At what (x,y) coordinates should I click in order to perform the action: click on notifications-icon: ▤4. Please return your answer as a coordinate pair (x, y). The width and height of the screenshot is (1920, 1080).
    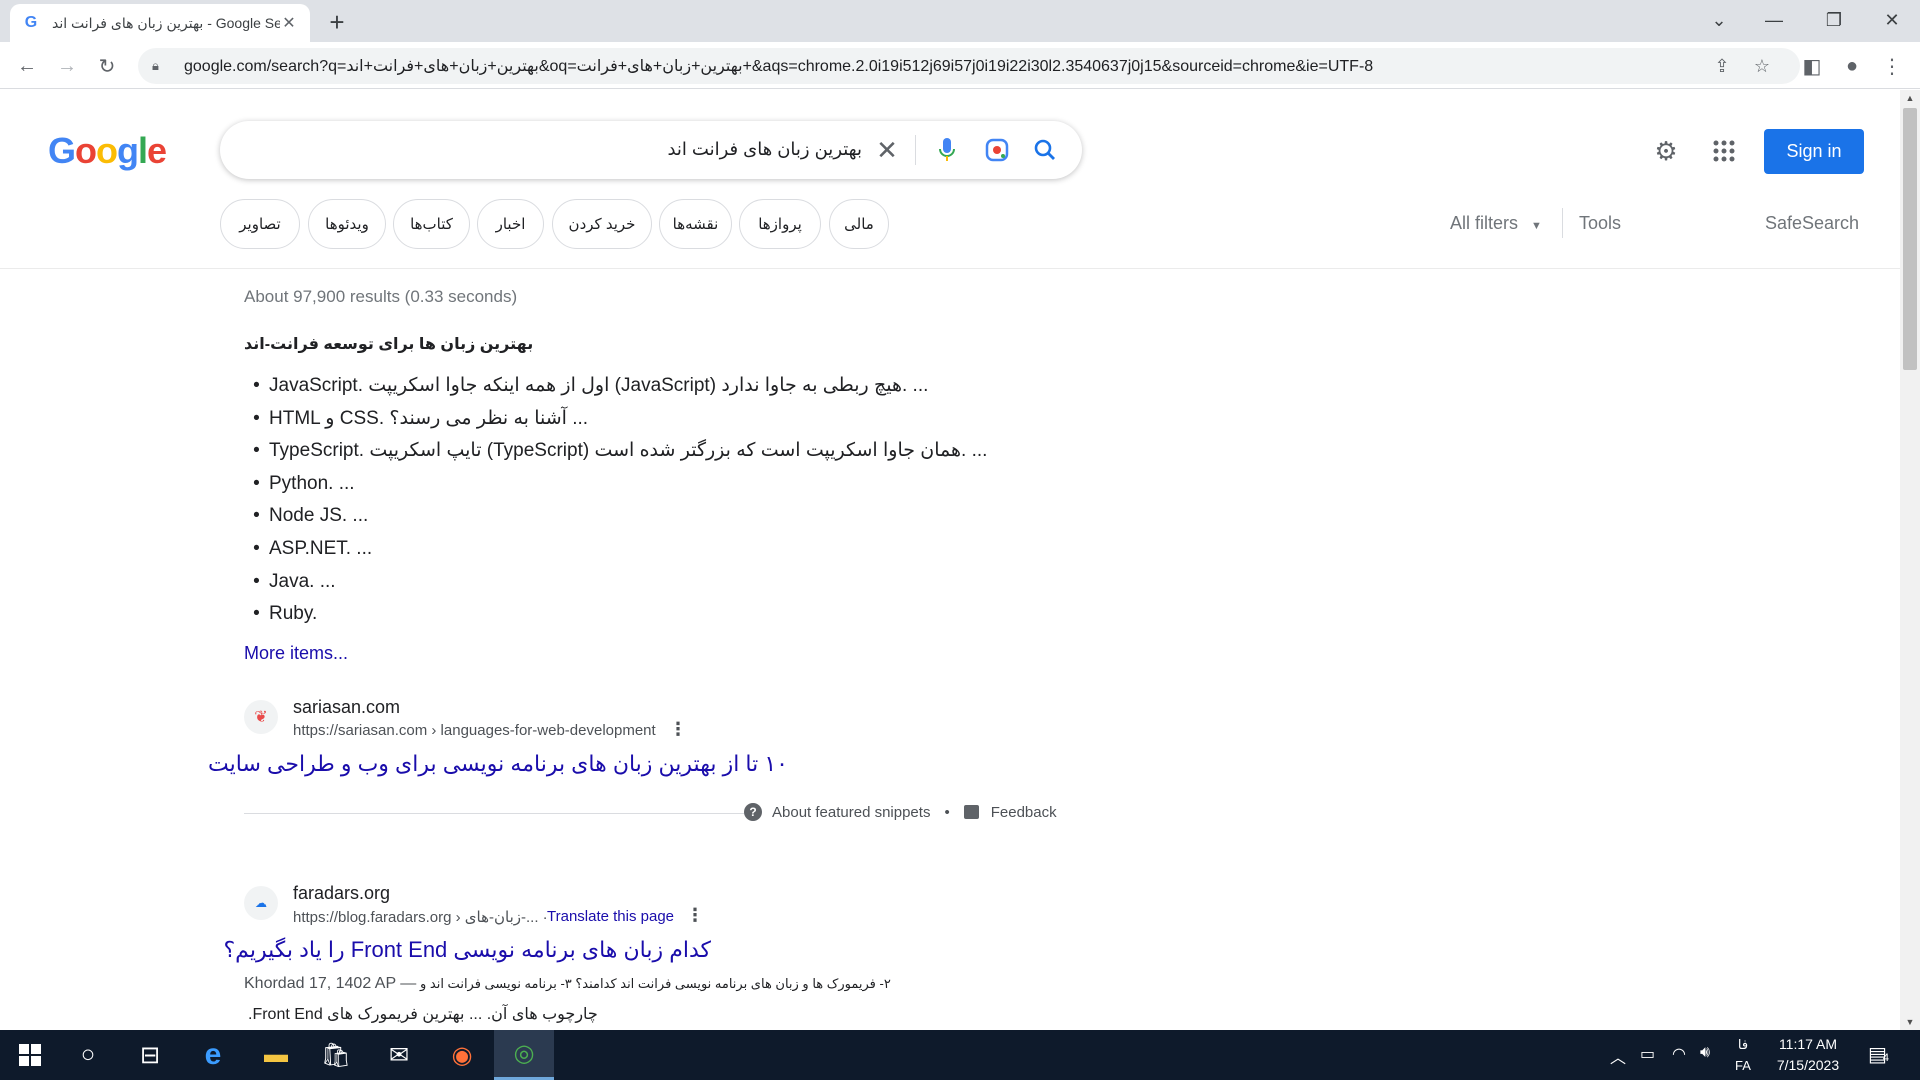
    Looking at the image, I should click on (1878, 1054).